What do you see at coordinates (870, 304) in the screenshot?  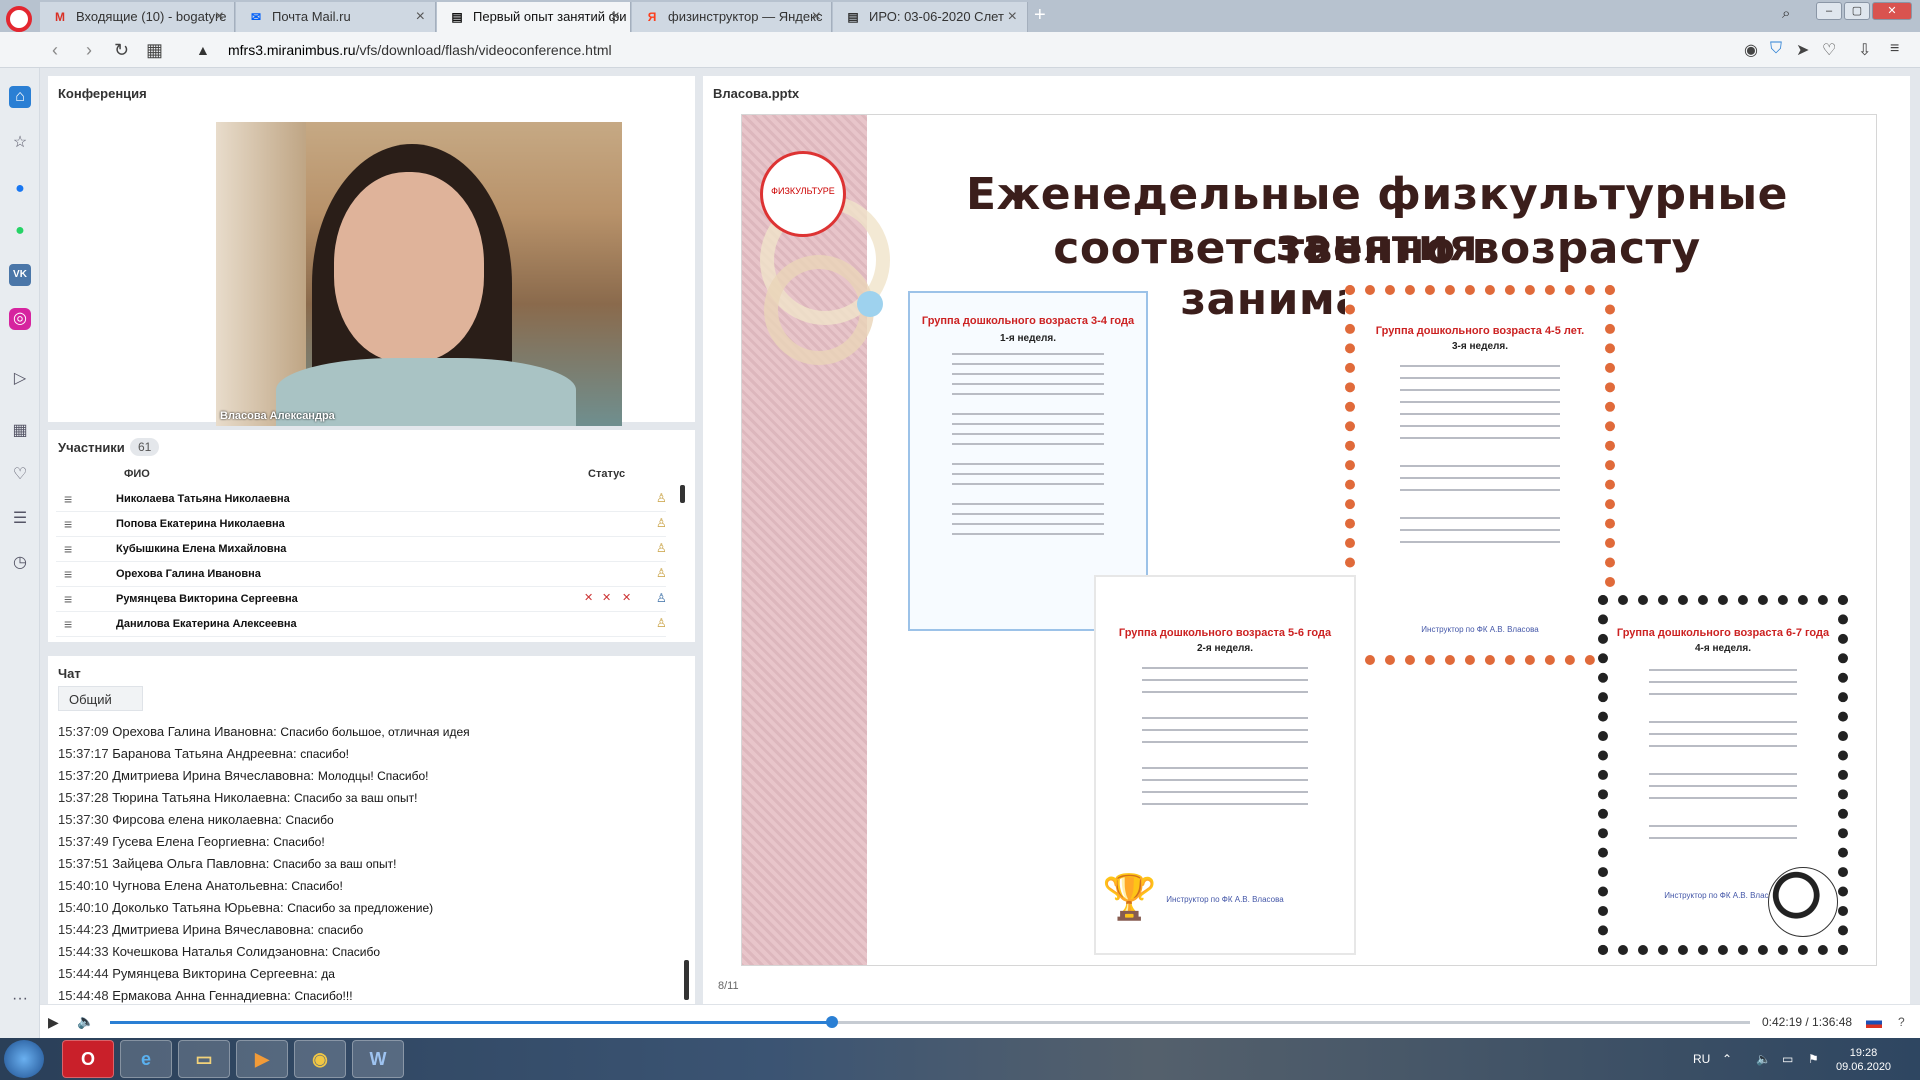 I see `slide-decor-bubble` at bounding box center [870, 304].